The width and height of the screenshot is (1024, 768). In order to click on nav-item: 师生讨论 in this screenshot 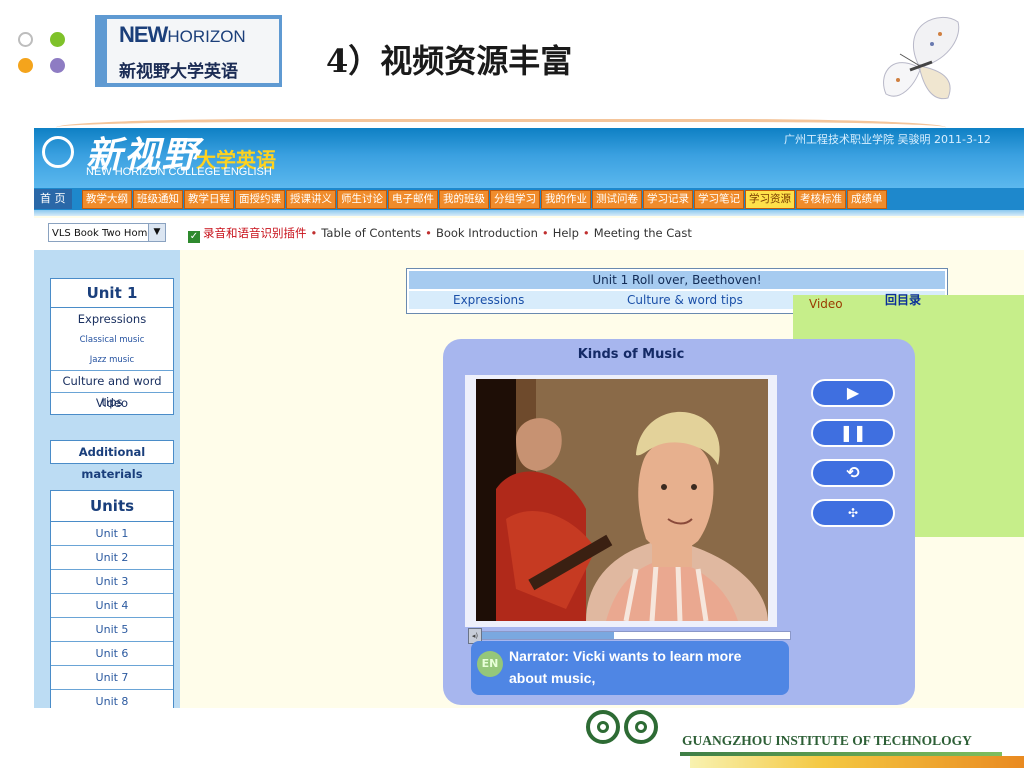, I will do `click(362, 199)`.